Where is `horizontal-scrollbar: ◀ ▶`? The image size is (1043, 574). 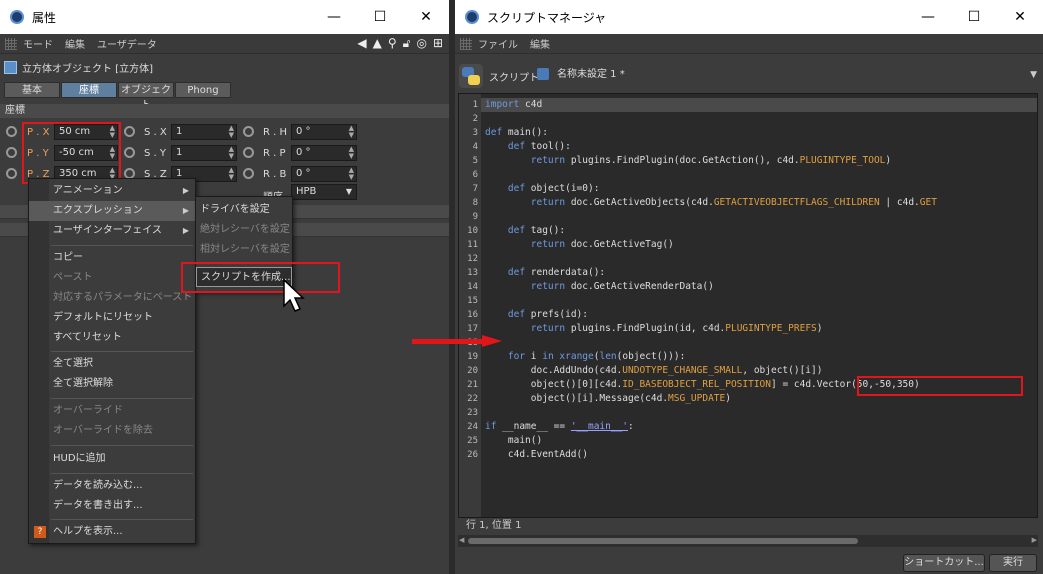 horizontal-scrollbar: ◀ ▶ is located at coordinates (748, 541).